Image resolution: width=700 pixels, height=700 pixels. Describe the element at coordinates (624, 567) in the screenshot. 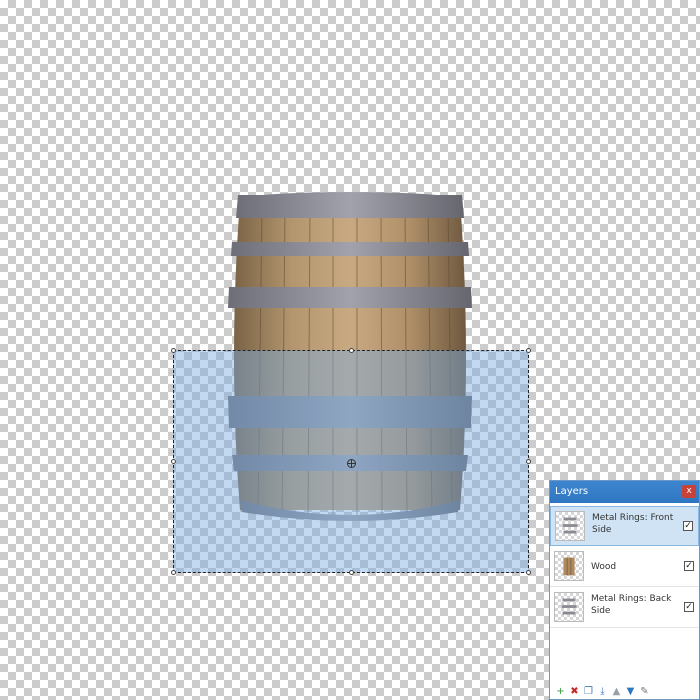

I see `layer-row-wood: Wood ✓` at that location.